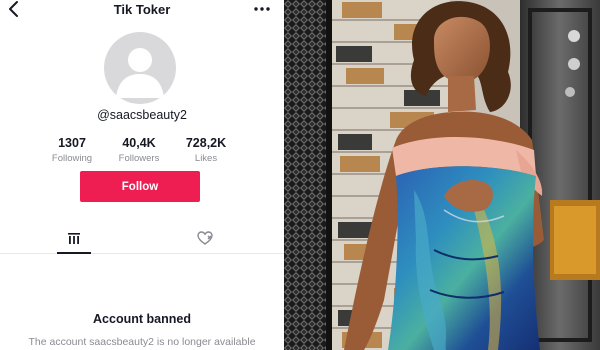 The width and height of the screenshot is (600, 350). Describe the element at coordinates (142, 115) in the screenshot. I see `username: @saacsbeauty2` at that location.